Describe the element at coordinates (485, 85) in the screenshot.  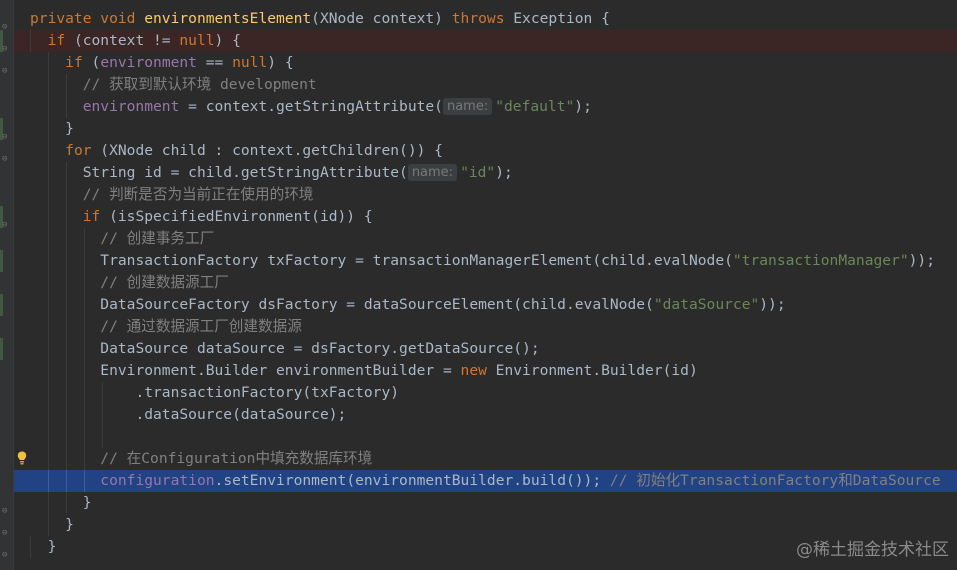
I see `code-line-4: // 获取到默认环境 development` at that location.